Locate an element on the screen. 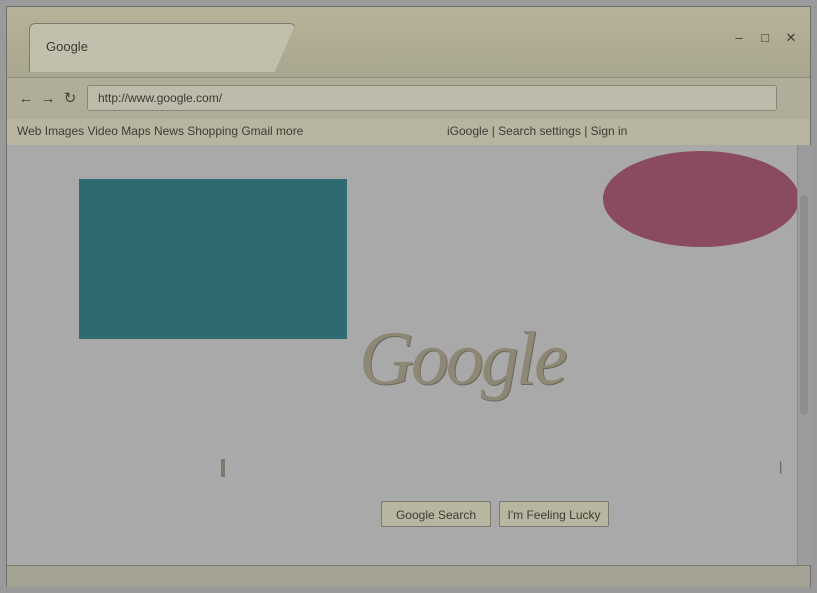 The width and height of the screenshot is (817, 593). close-button: ✕ is located at coordinates (791, 38).